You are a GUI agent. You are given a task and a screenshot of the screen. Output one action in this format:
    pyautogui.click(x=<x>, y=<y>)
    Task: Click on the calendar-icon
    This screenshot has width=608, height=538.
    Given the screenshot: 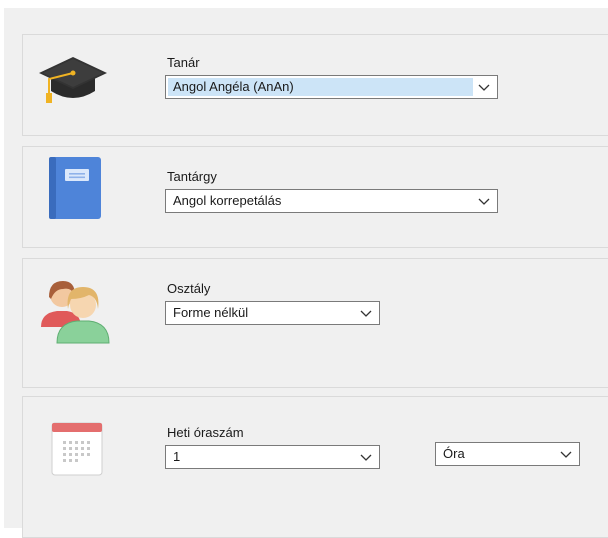 What is the action you would take?
    pyautogui.click(x=77, y=449)
    